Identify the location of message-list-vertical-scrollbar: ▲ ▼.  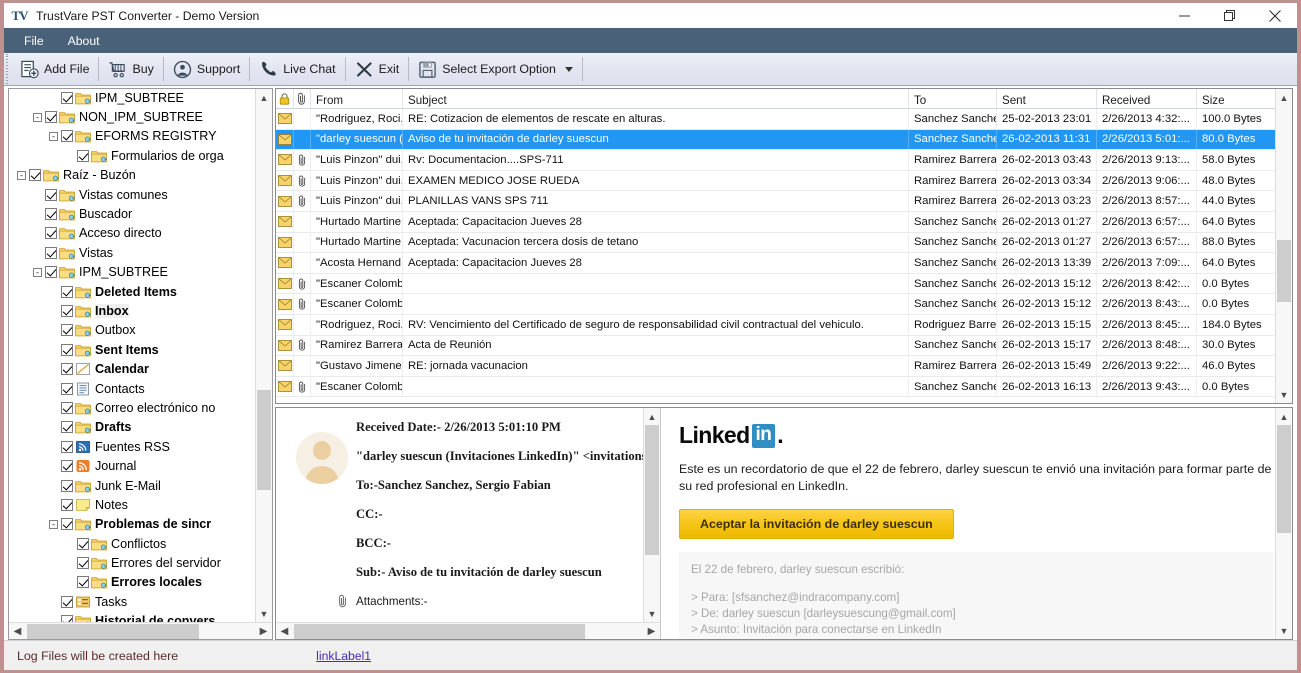
(1283, 246).